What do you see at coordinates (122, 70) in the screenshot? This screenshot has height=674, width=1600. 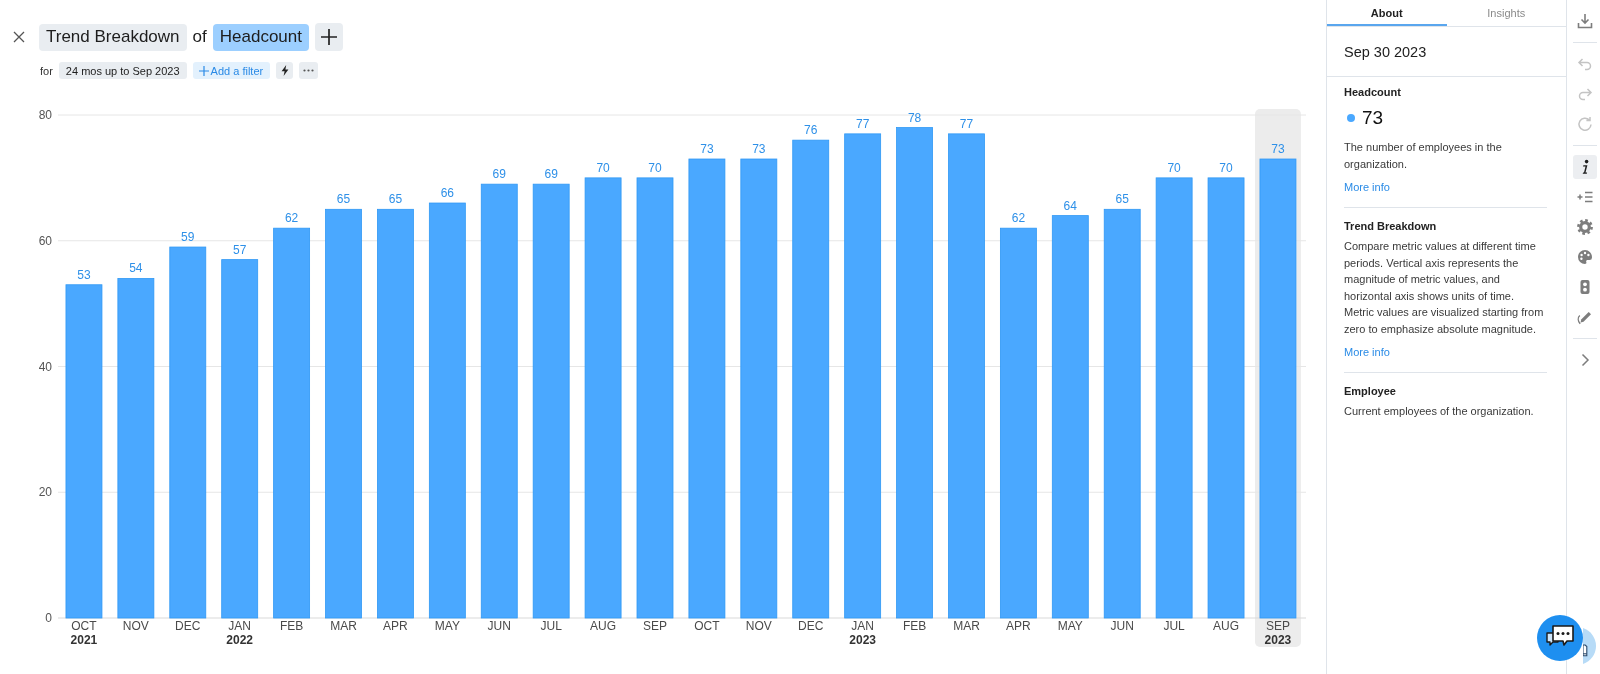 I see `period-chip: 24 mos up to Sep 2023` at bounding box center [122, 70].